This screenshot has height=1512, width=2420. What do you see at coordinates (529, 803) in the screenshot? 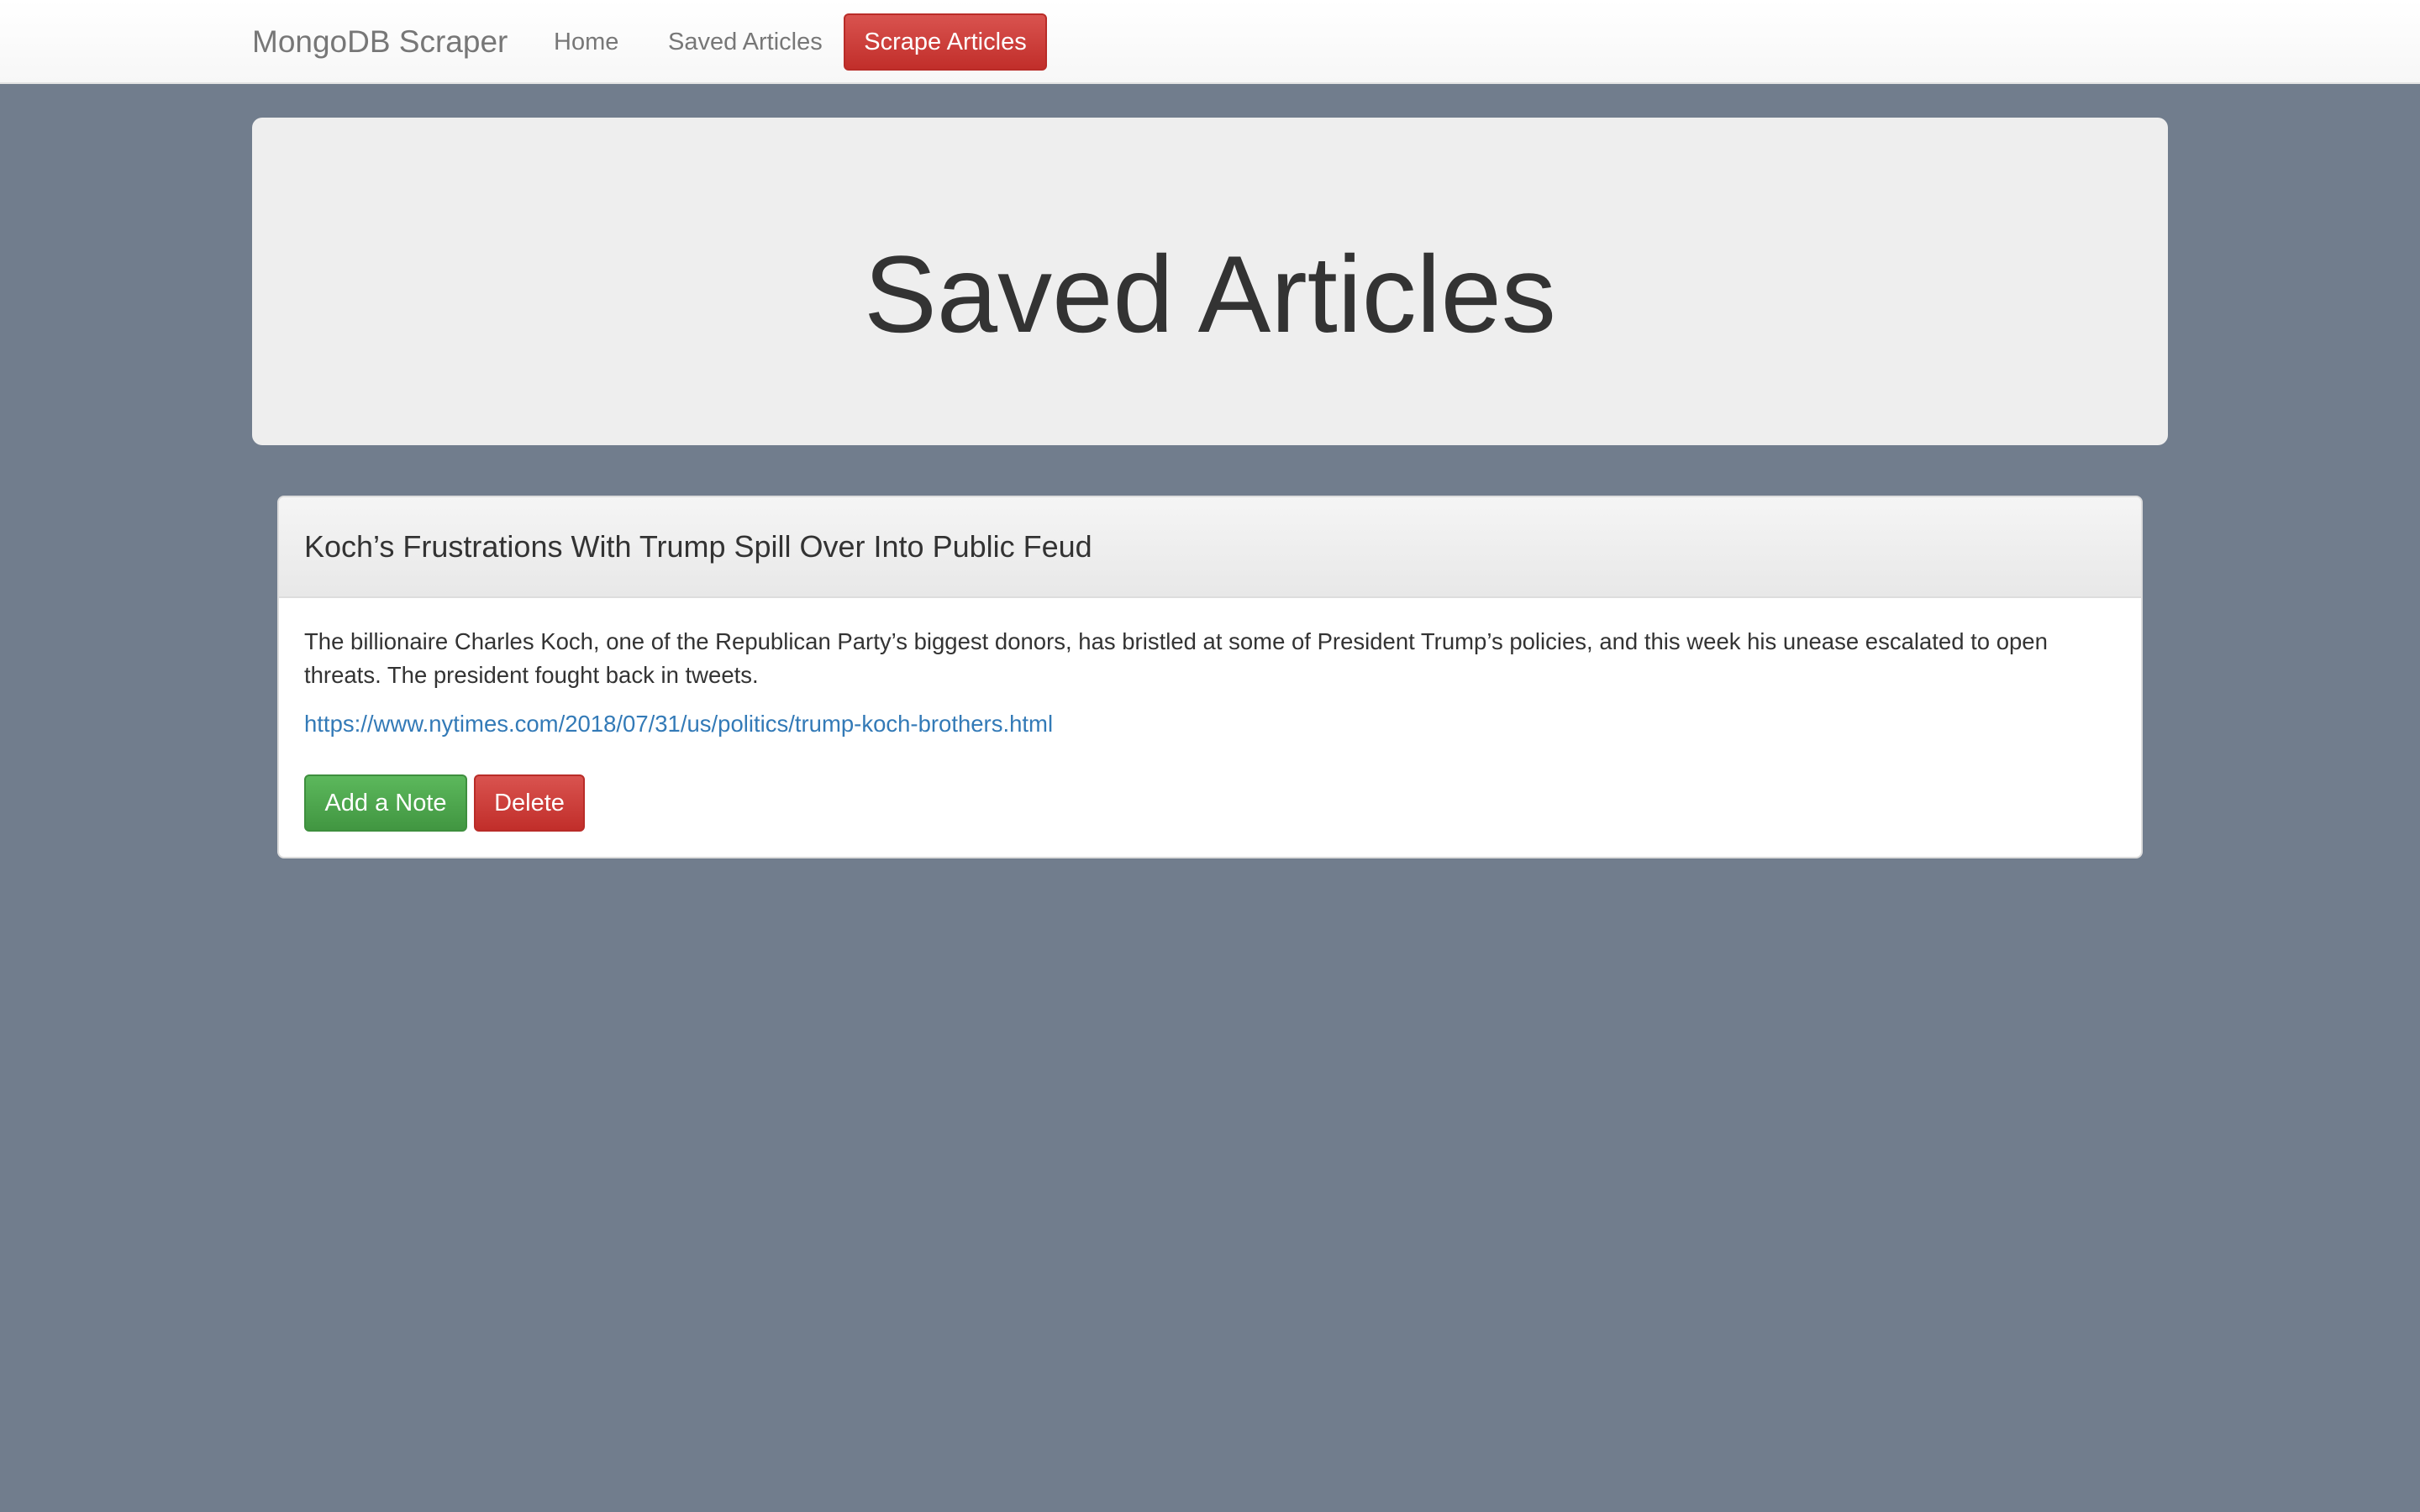
I see `delete-button: Delete` at bounding box center [529, 803].